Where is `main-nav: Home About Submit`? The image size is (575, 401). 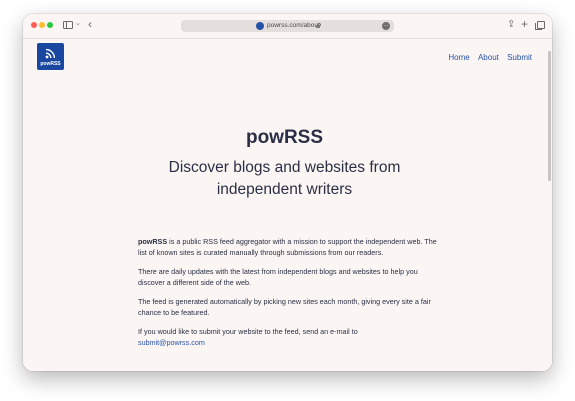
main-nav: Home About Submit is located at coordinates (487, 58).